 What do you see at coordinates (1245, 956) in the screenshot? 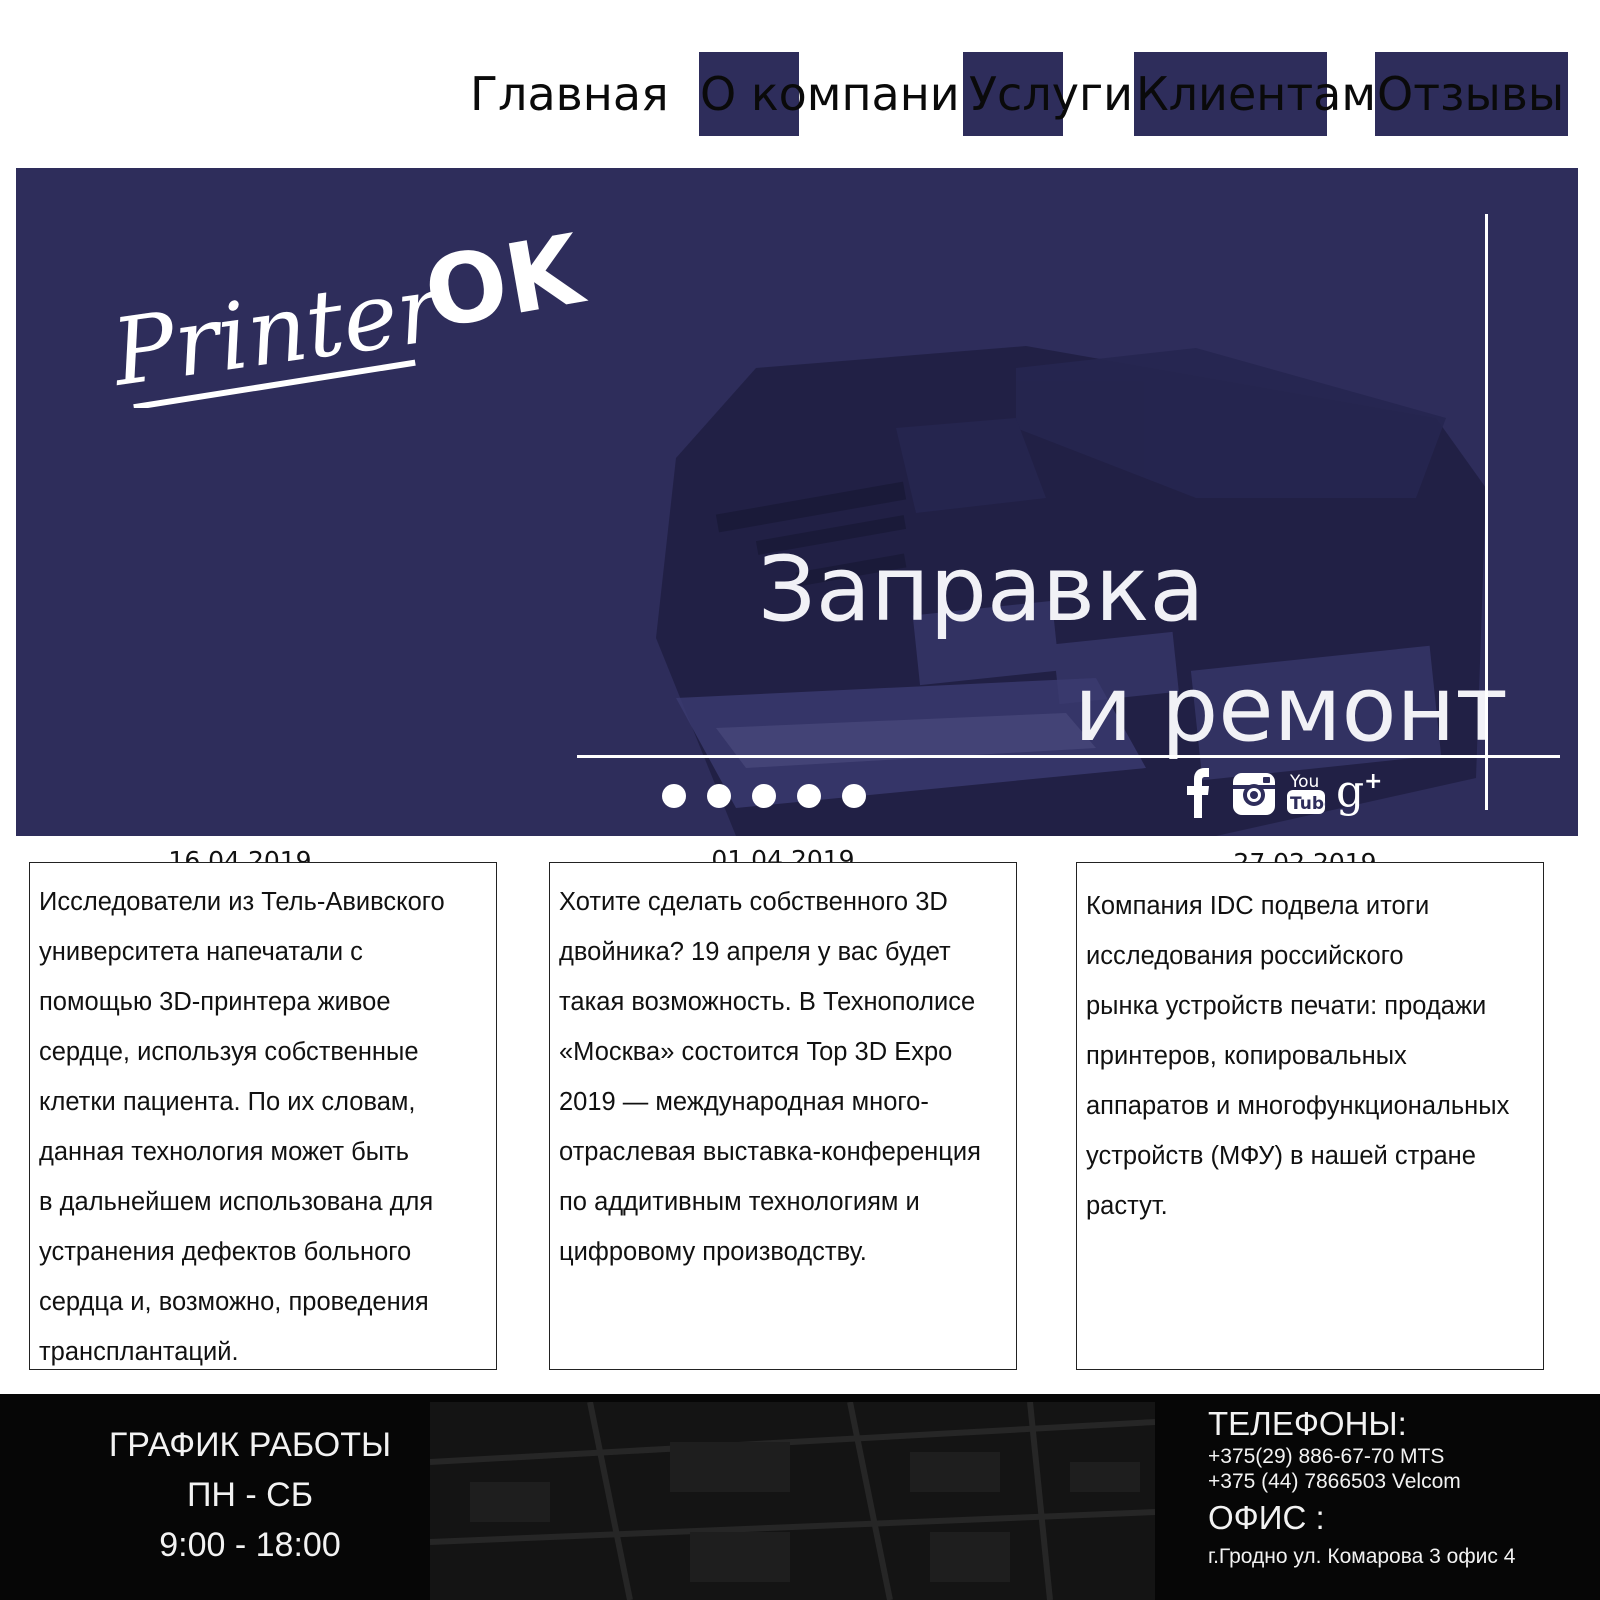
I see `news-line: исследования российского` at bounding box center [1245, 956].